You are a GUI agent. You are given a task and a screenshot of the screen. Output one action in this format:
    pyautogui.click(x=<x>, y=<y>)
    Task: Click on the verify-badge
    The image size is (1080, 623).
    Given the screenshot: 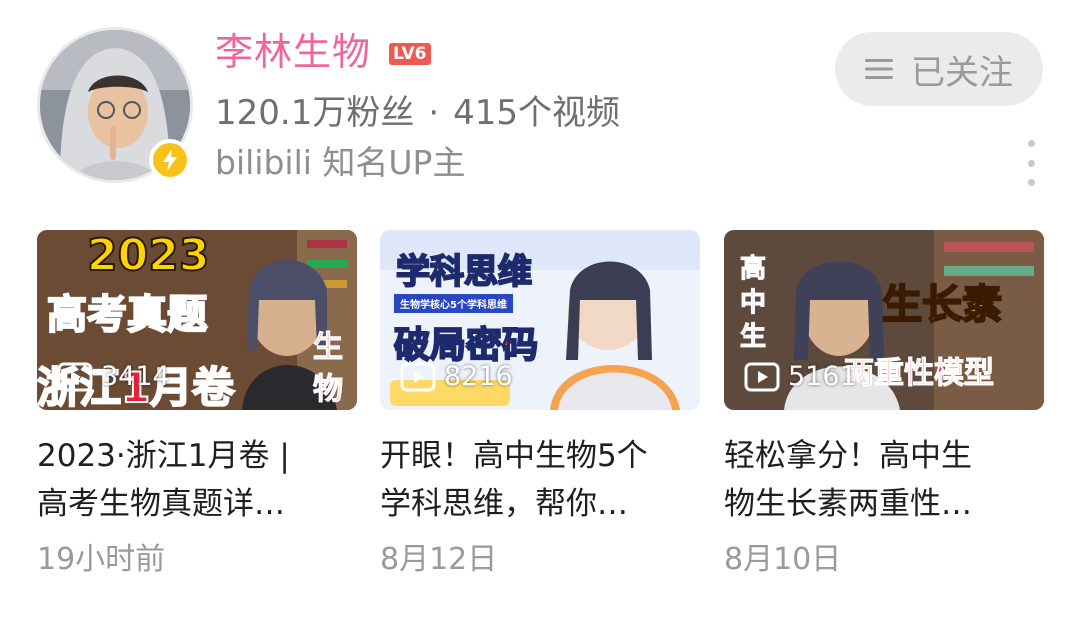 What is the action you would take?
    pyautogui.click(x=170, y=160)
    